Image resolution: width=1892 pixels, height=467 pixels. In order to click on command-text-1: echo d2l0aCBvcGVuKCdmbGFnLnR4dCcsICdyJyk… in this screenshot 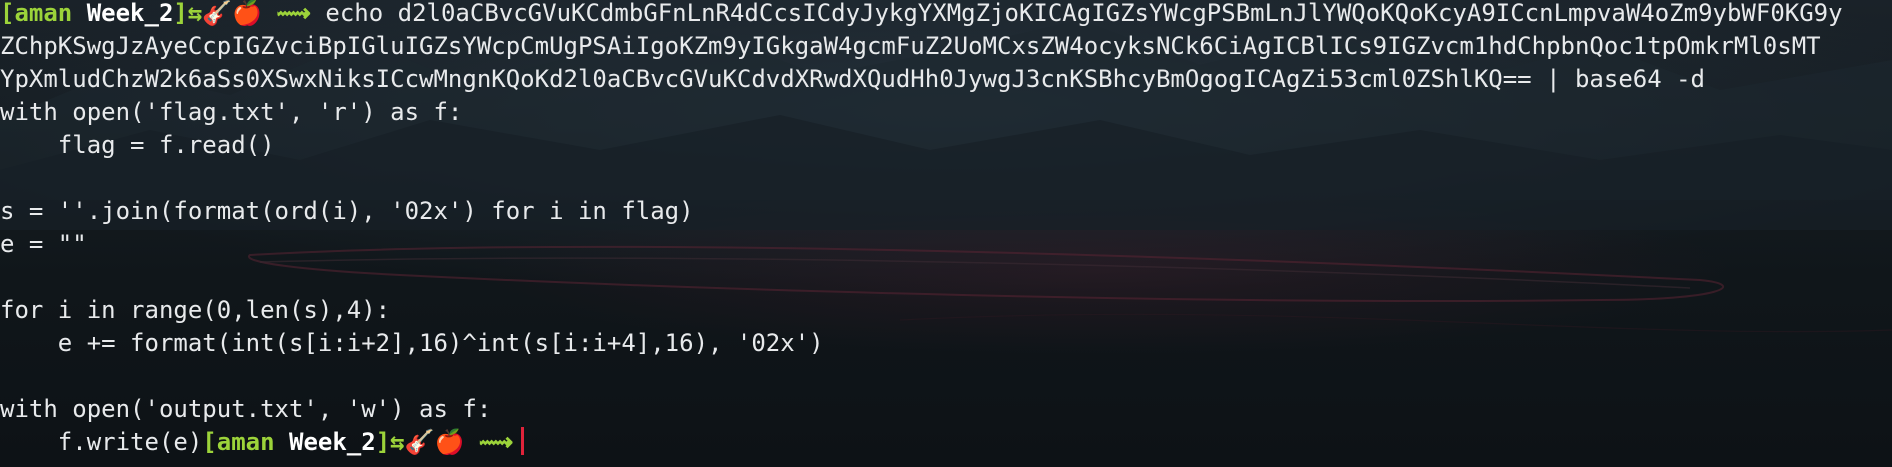, I will do `click(1084, 13)`.